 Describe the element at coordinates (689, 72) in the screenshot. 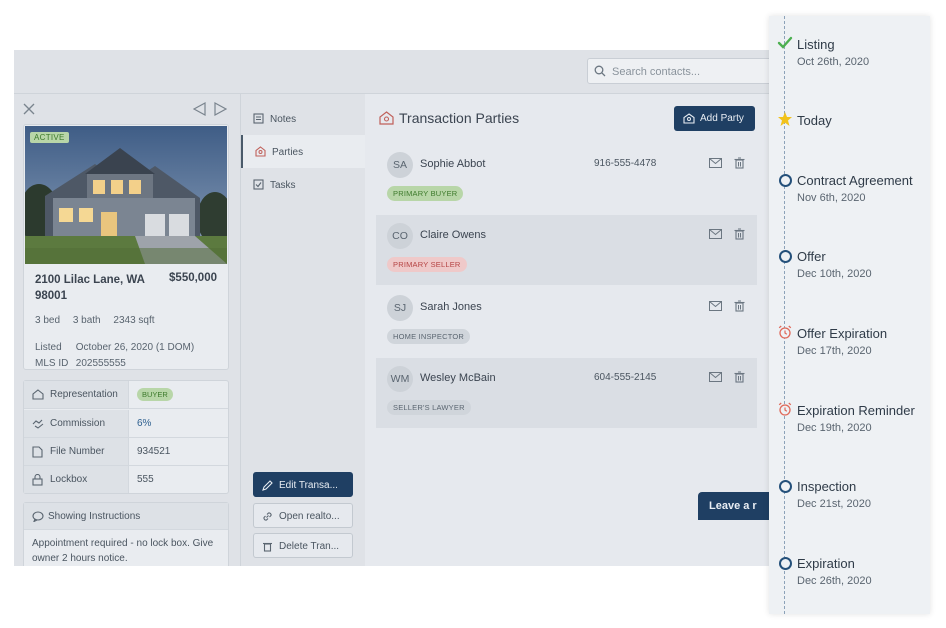

I see `search-input` at that location.